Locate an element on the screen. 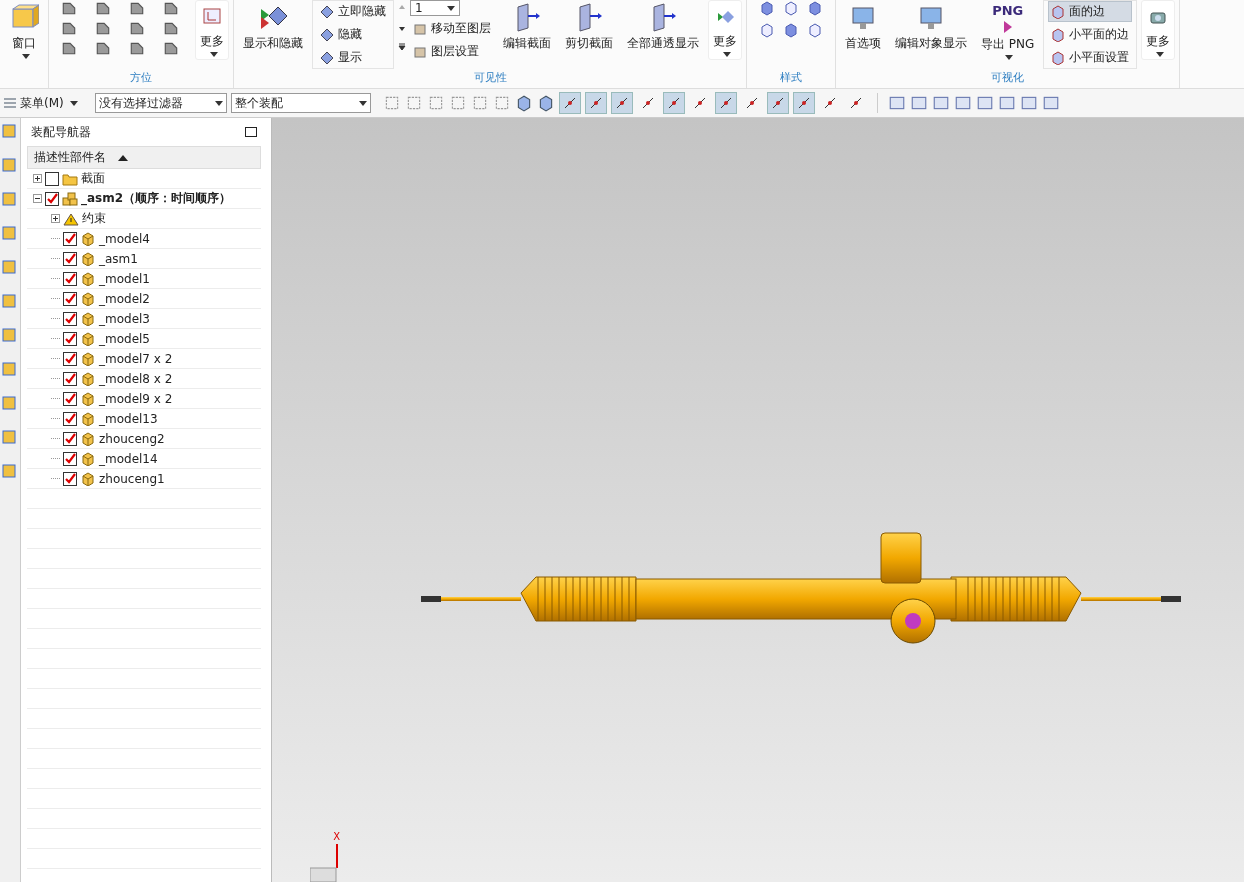 Image resolution: width=1244 pixels, height=882 pixels. list-item: 隐藏 is located at coordinates (353, 34).